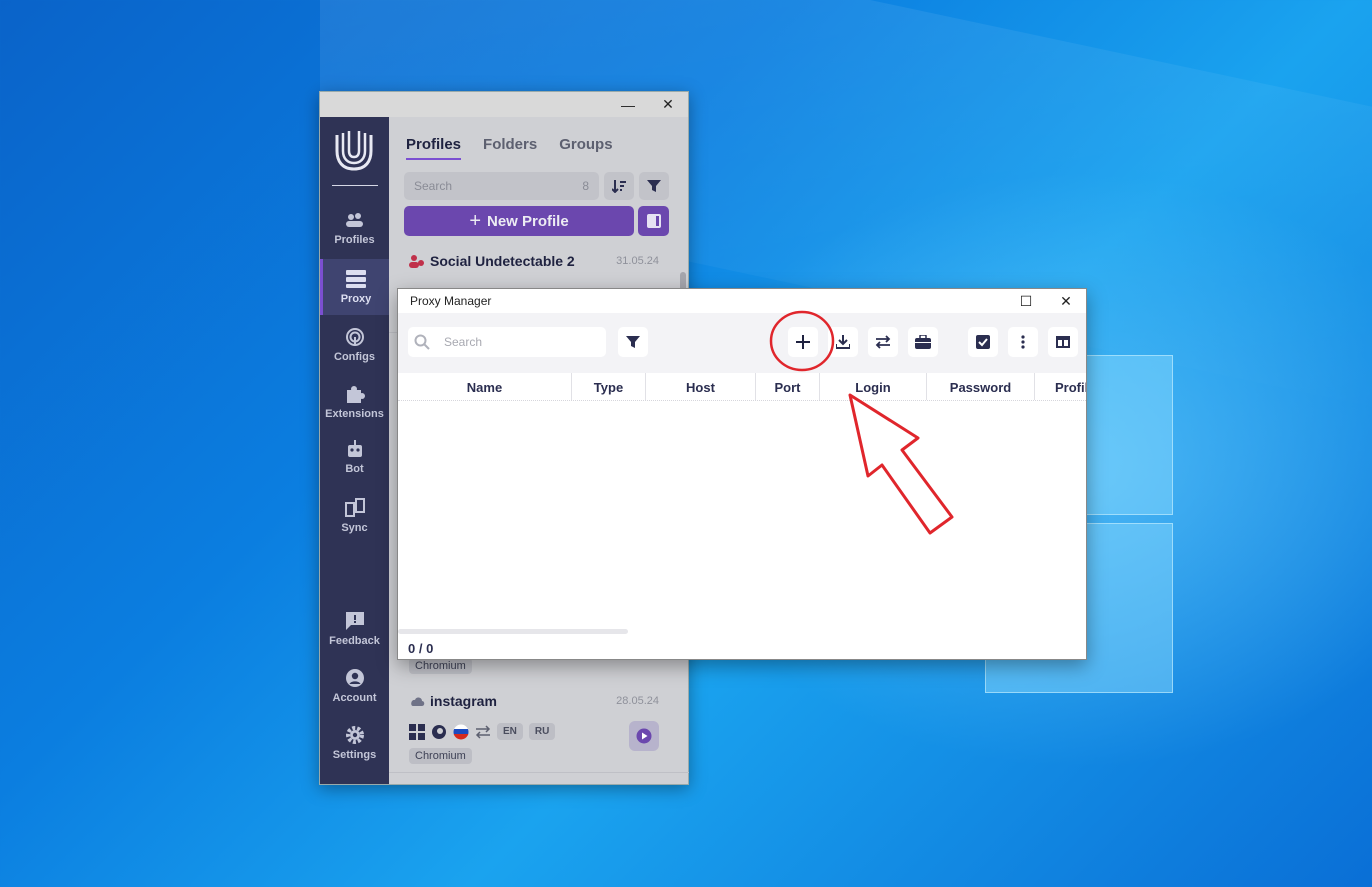  I want to click on columns-button, so click(1063, 342).